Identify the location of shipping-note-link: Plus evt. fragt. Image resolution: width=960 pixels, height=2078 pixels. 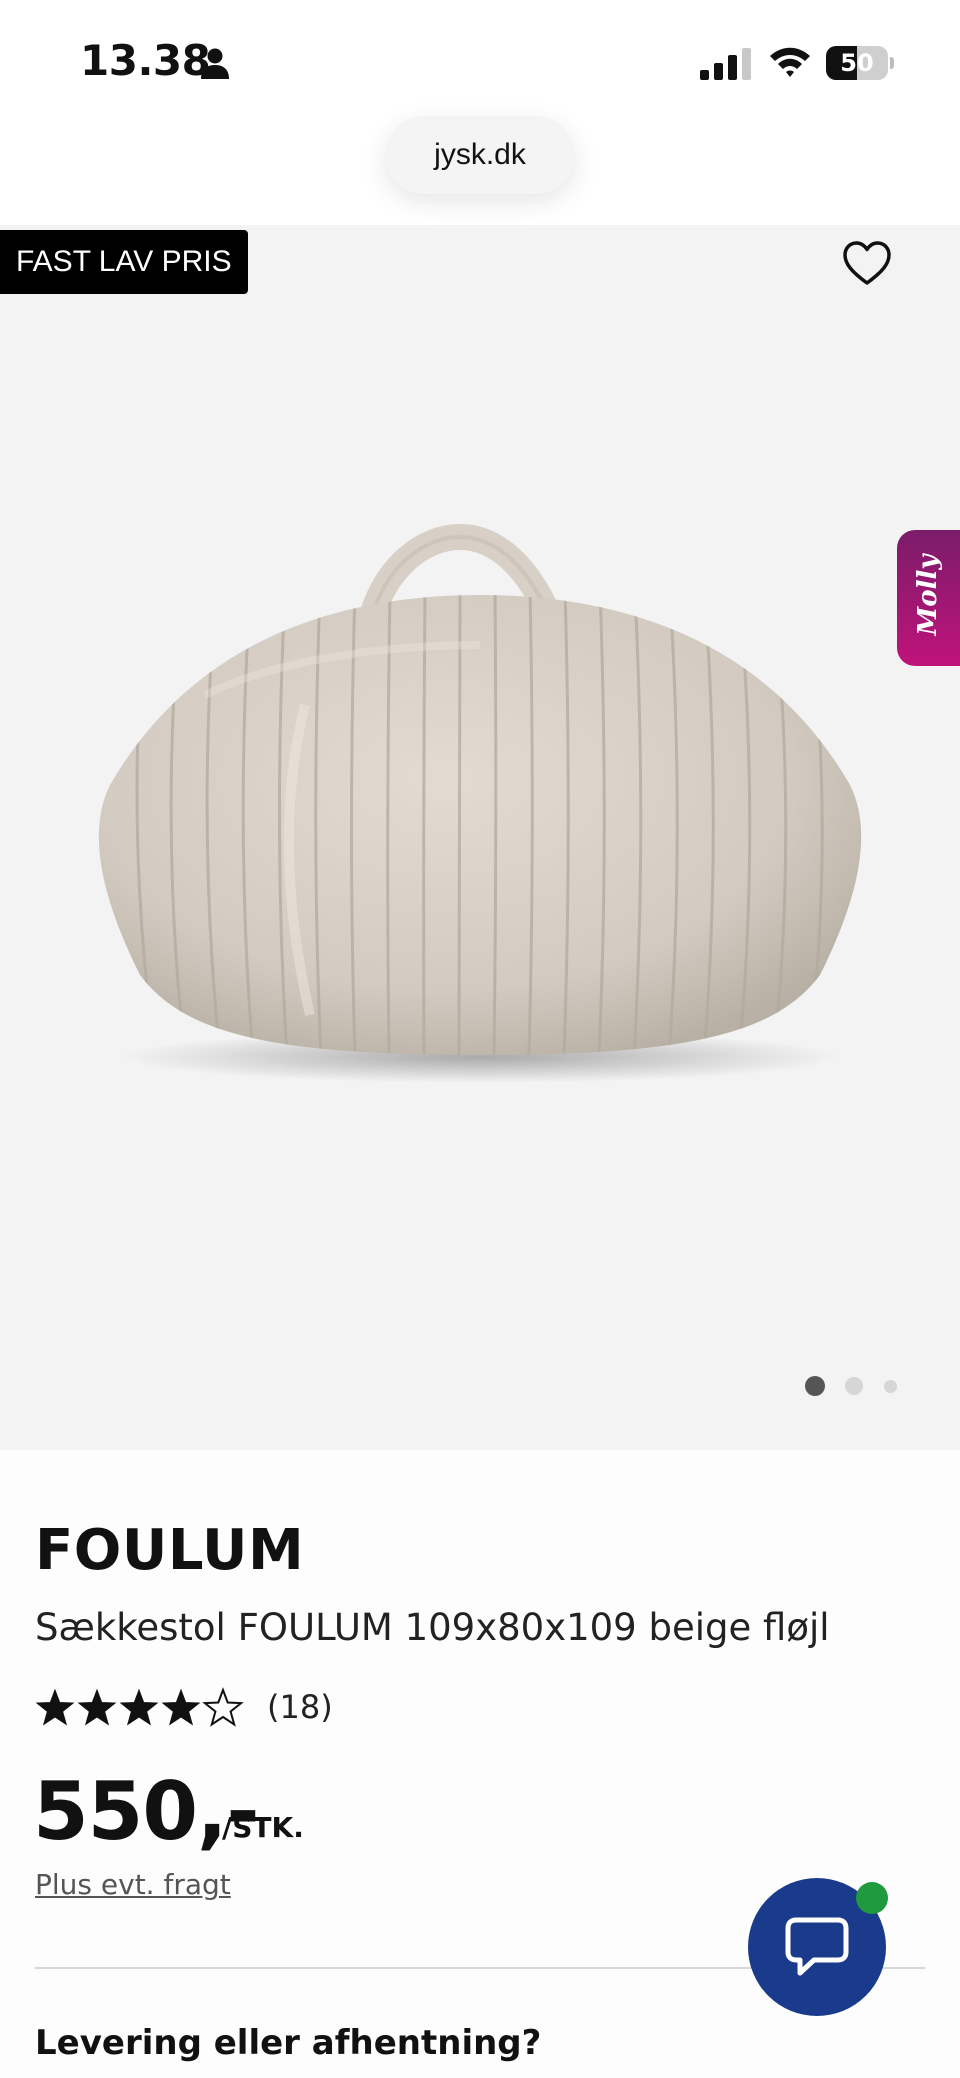
(133, 1884).